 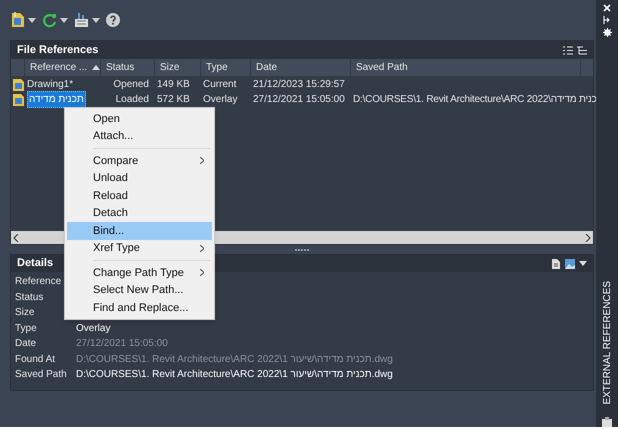 I want to click on column-header: Type, so click(x=226, y=67).